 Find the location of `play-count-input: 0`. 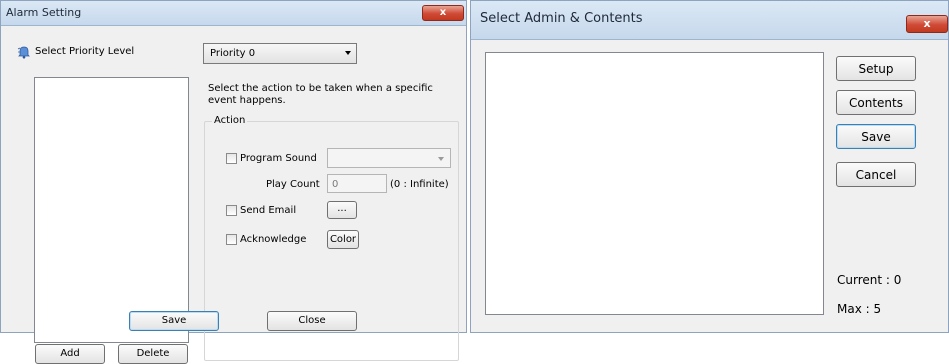

play-count-input: 0 is located at coordinates (357, 183).